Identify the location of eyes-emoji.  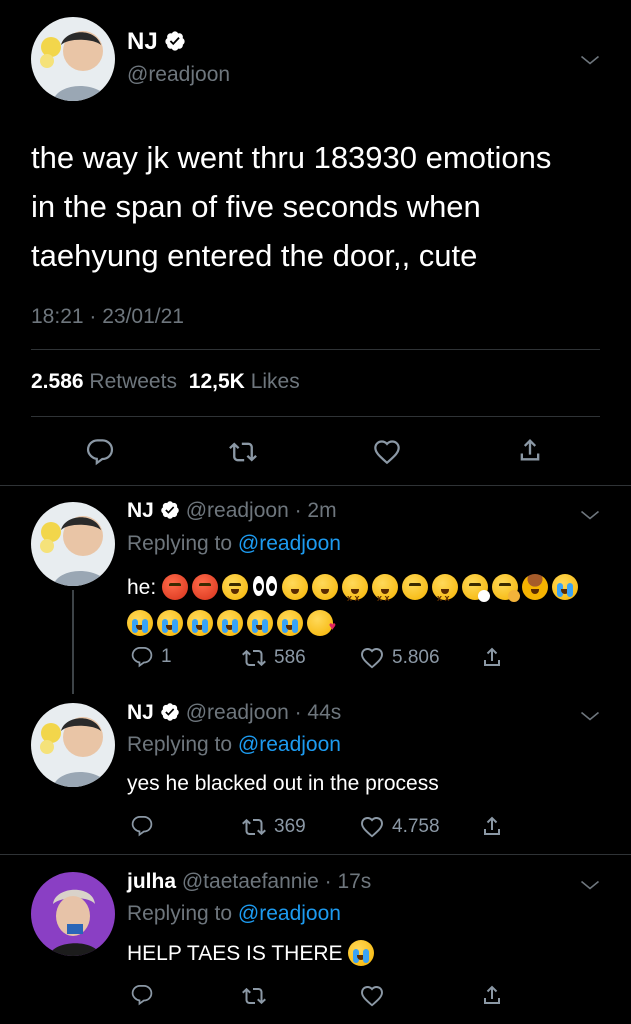
(265, 587).